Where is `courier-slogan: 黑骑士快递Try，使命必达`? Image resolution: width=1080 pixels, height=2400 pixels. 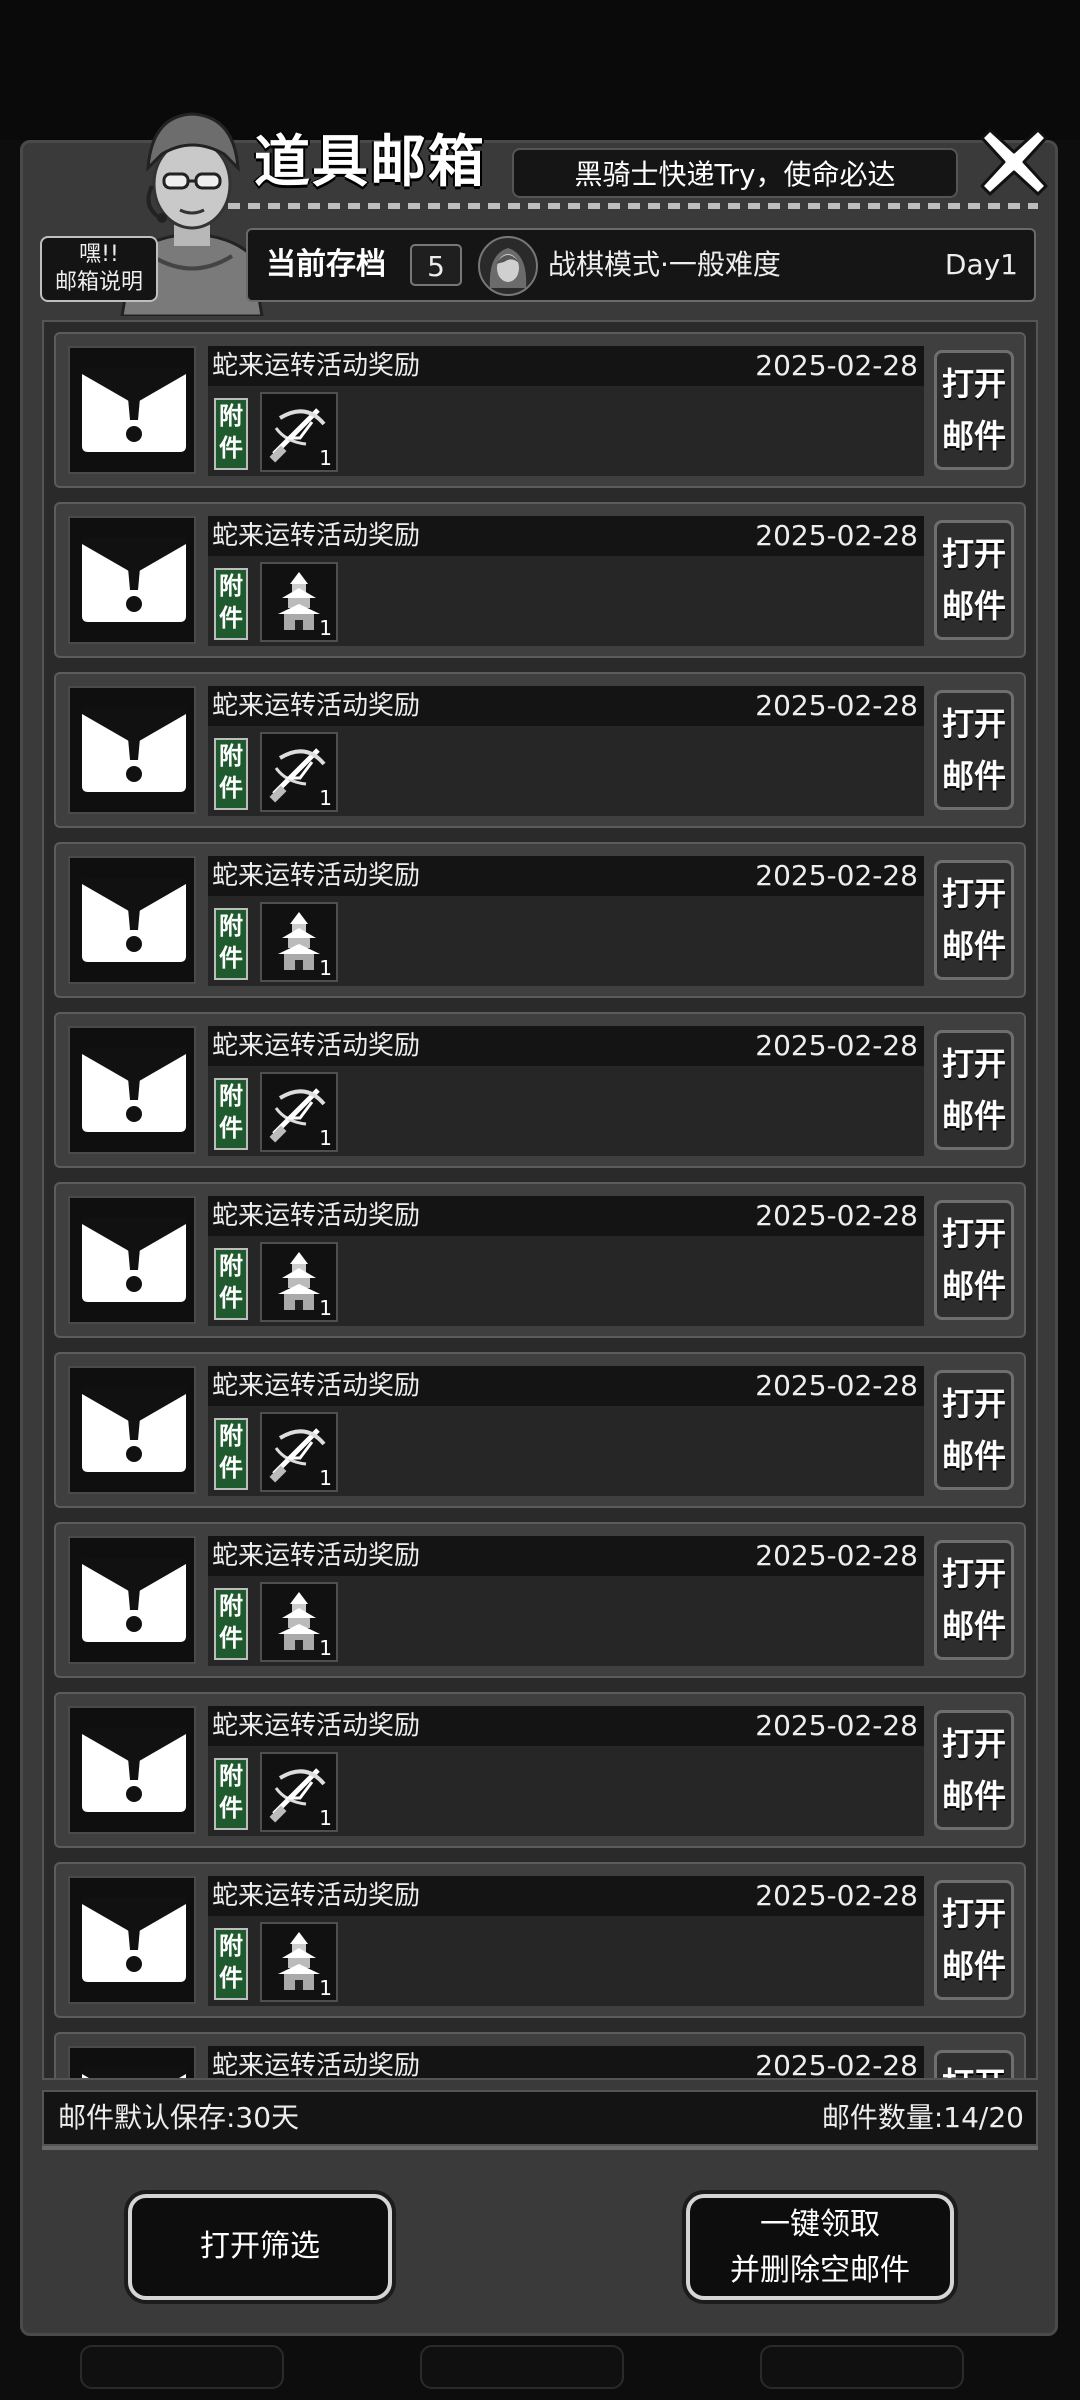
courier-slogan: 黑骑士快递Try，使命必达 is located at coordinates (735, 173).